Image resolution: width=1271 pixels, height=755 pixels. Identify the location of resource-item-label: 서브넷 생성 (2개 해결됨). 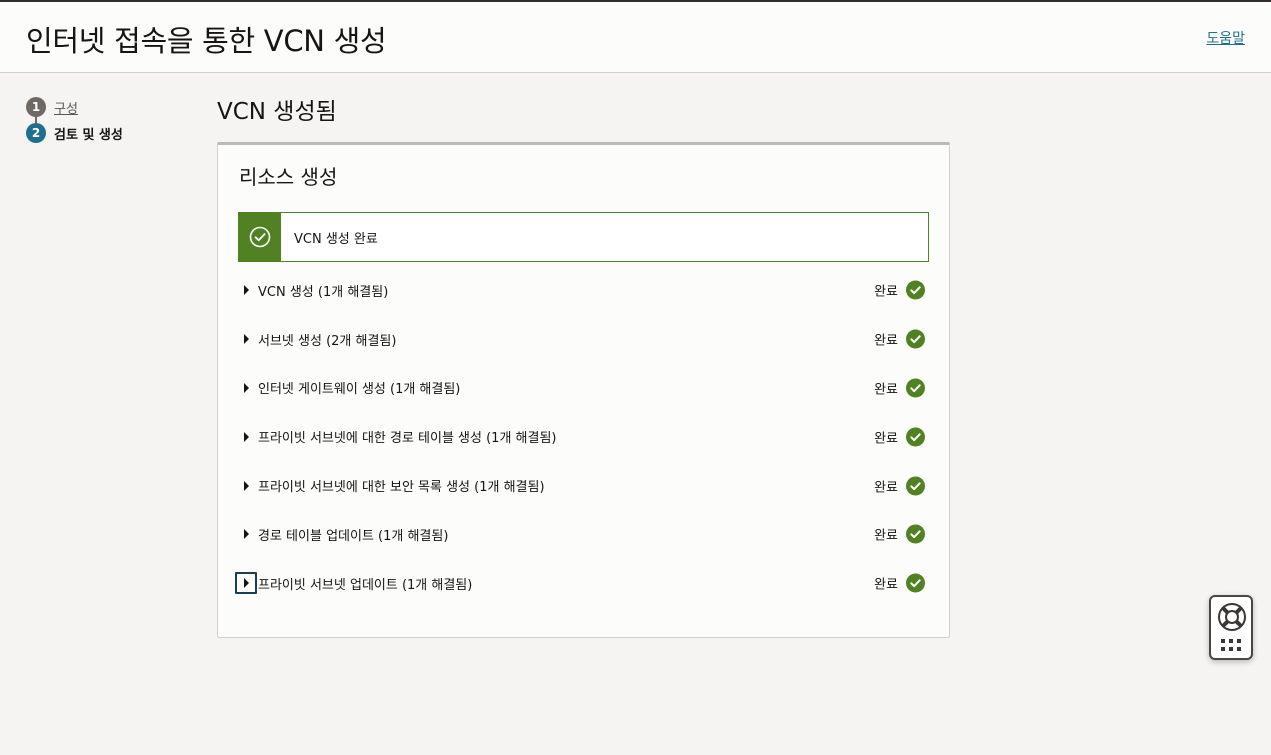
(327, 339).